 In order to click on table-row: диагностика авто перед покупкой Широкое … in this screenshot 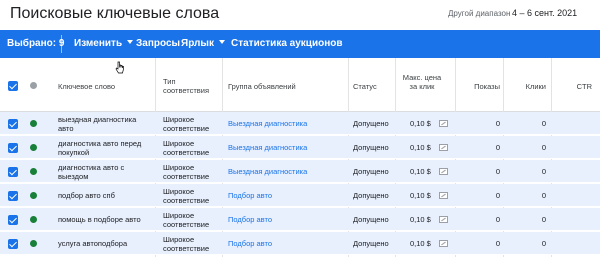, I will do `click(300, 147)`.